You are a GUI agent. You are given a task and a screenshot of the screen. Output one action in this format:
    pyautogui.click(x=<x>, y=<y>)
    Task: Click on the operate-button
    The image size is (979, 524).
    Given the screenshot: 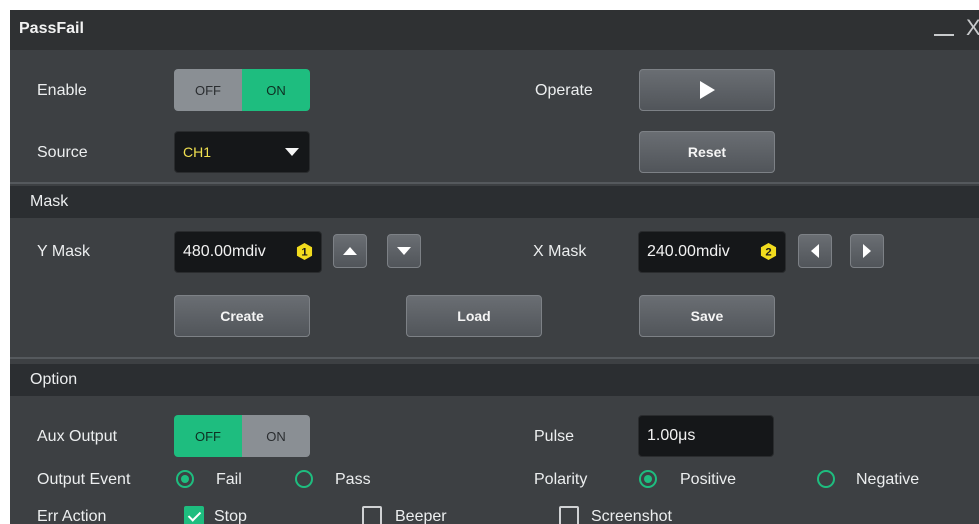 What is the action you would take?
    pyautogui.click(x=707, y=90)
    